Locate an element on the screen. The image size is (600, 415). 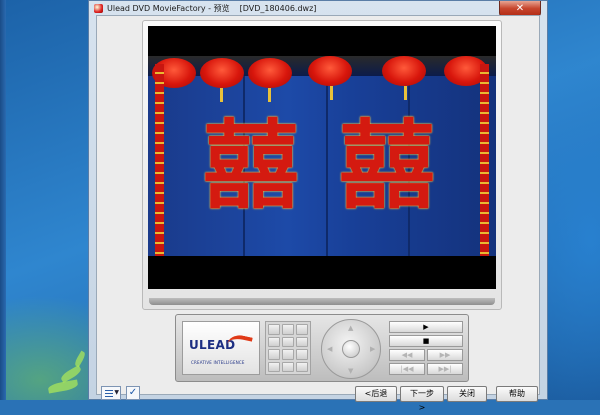
dialog-button-bar: ▼ ✓ <后退 下一步> 关闭 帮助 is located at coordinates (319, 399).